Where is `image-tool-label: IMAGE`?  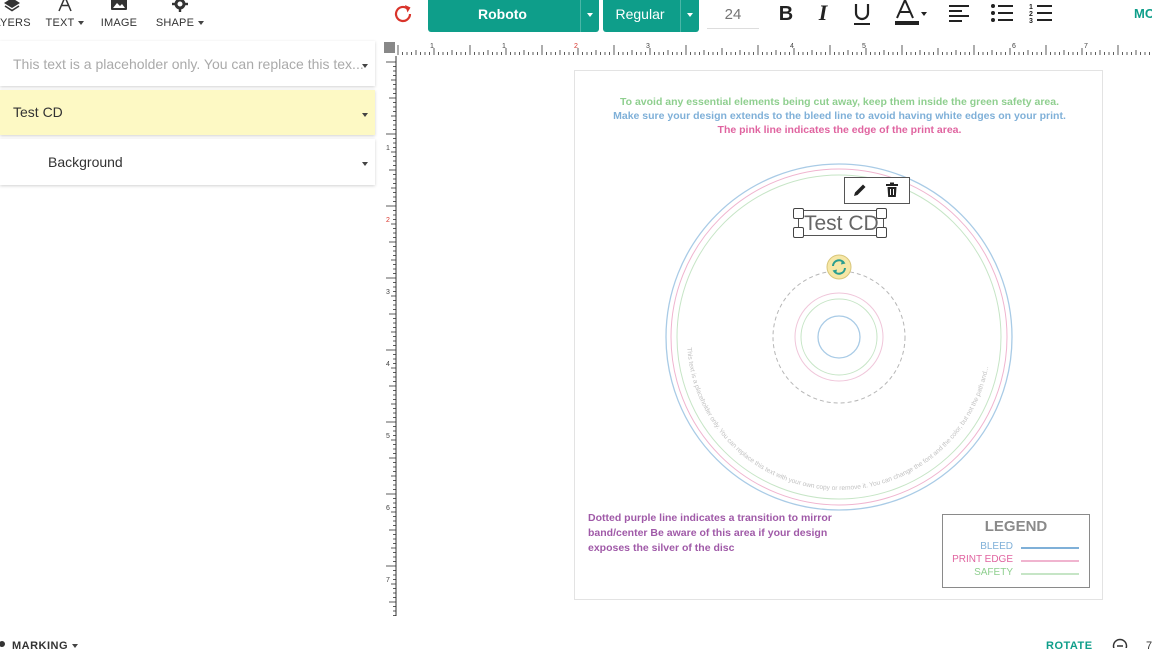 image-tool-label: IMAGE is located at coordinates (119, 23).